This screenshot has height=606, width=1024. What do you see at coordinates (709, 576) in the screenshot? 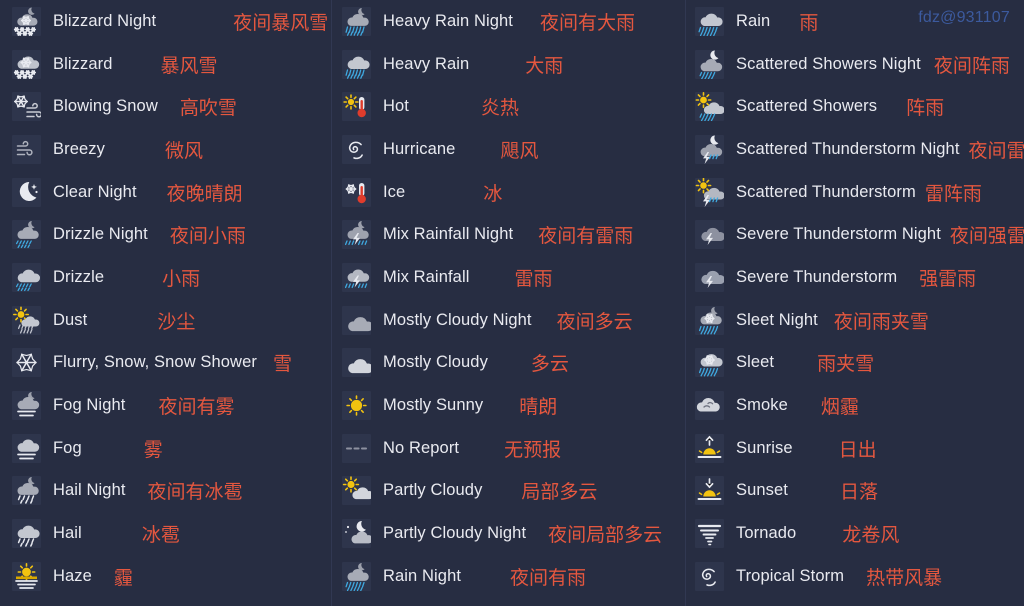
I see `tropical-storm-icon` at bounding box center [709, 576].